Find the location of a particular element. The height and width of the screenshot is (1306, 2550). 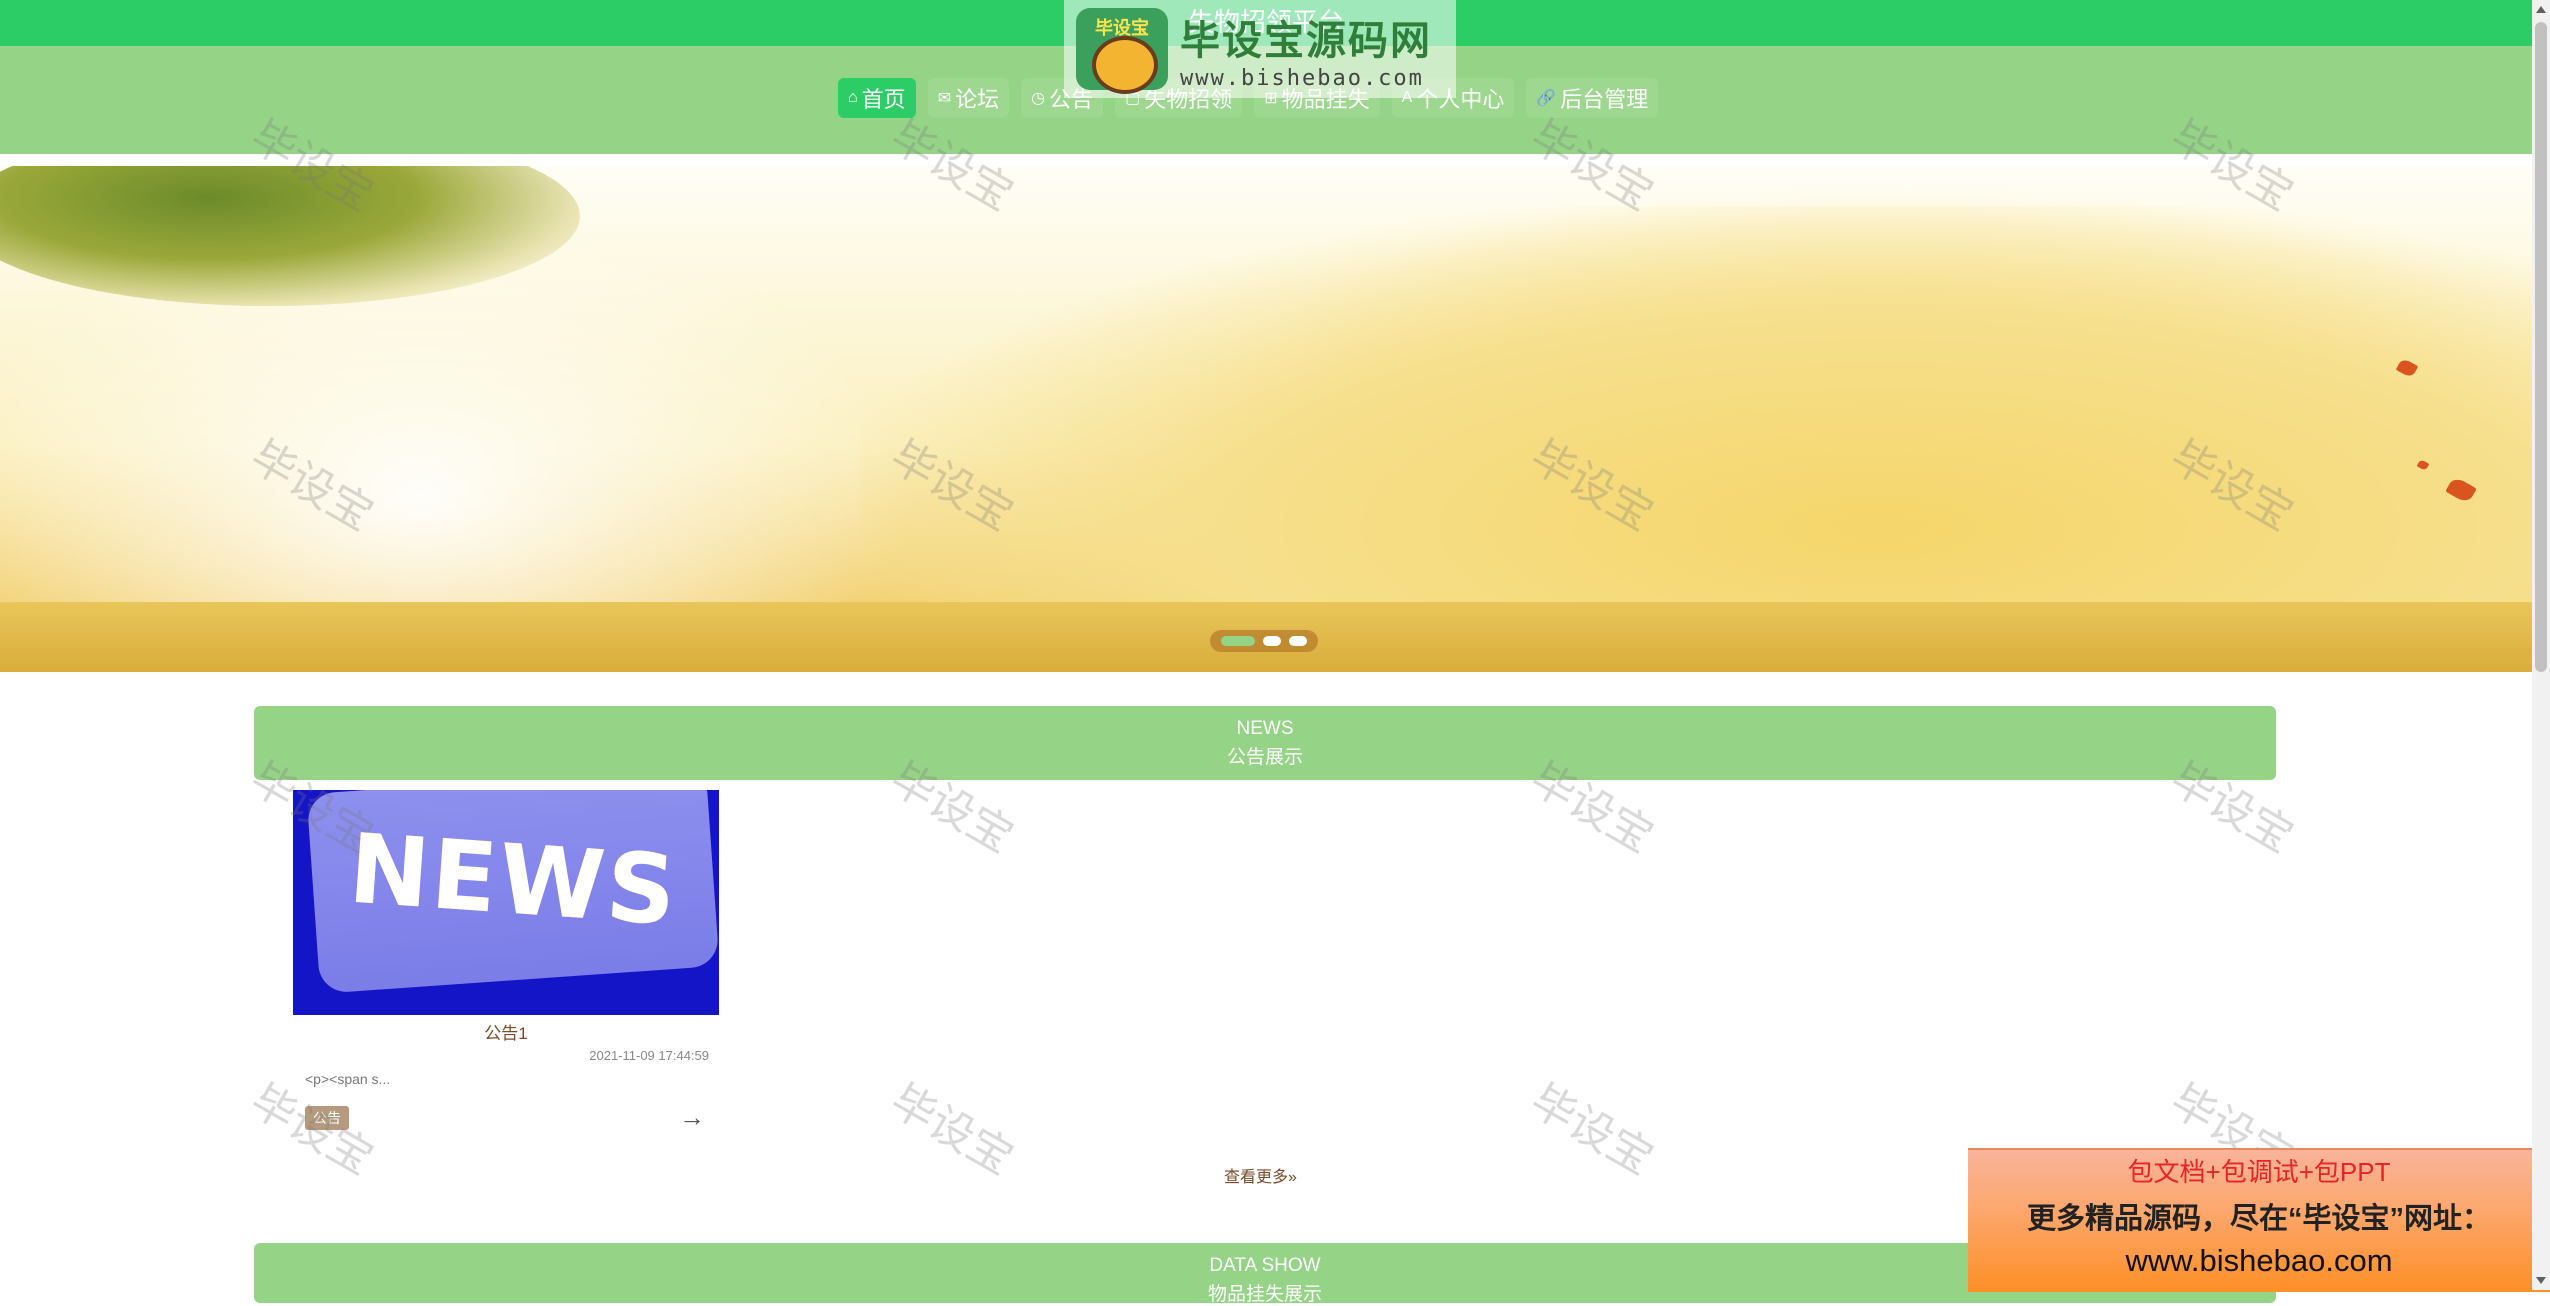

mail-icon: ✉ is located at coordinates (944, 98).